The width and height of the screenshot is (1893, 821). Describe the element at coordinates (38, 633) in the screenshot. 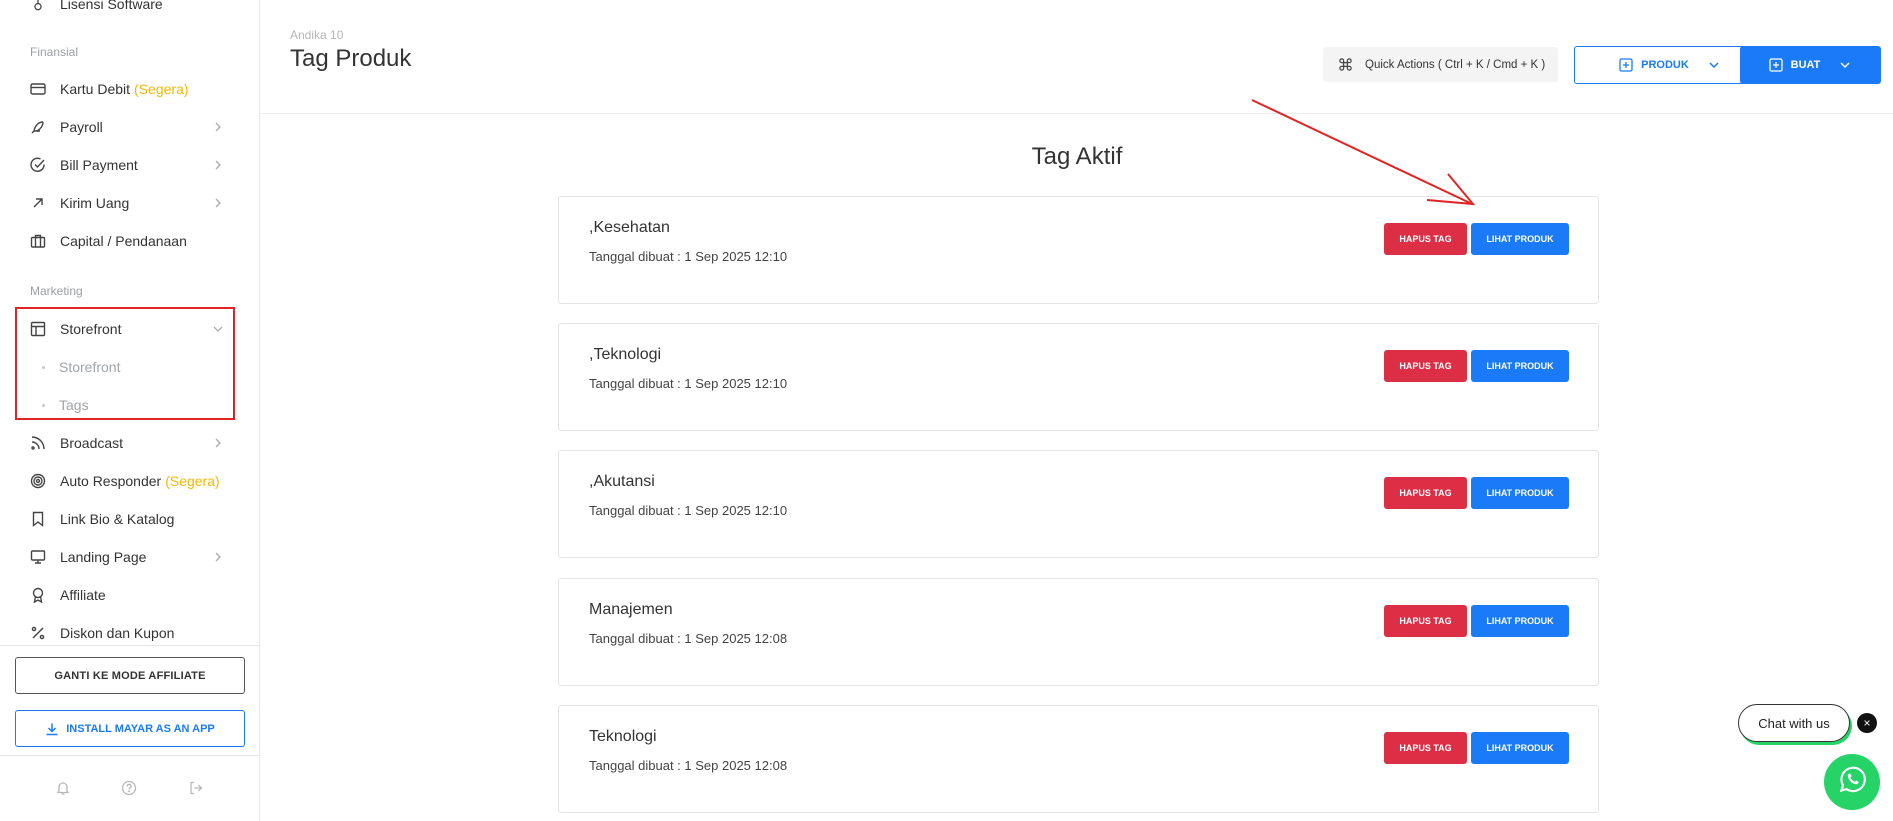

I see `percent-icon` at that location.